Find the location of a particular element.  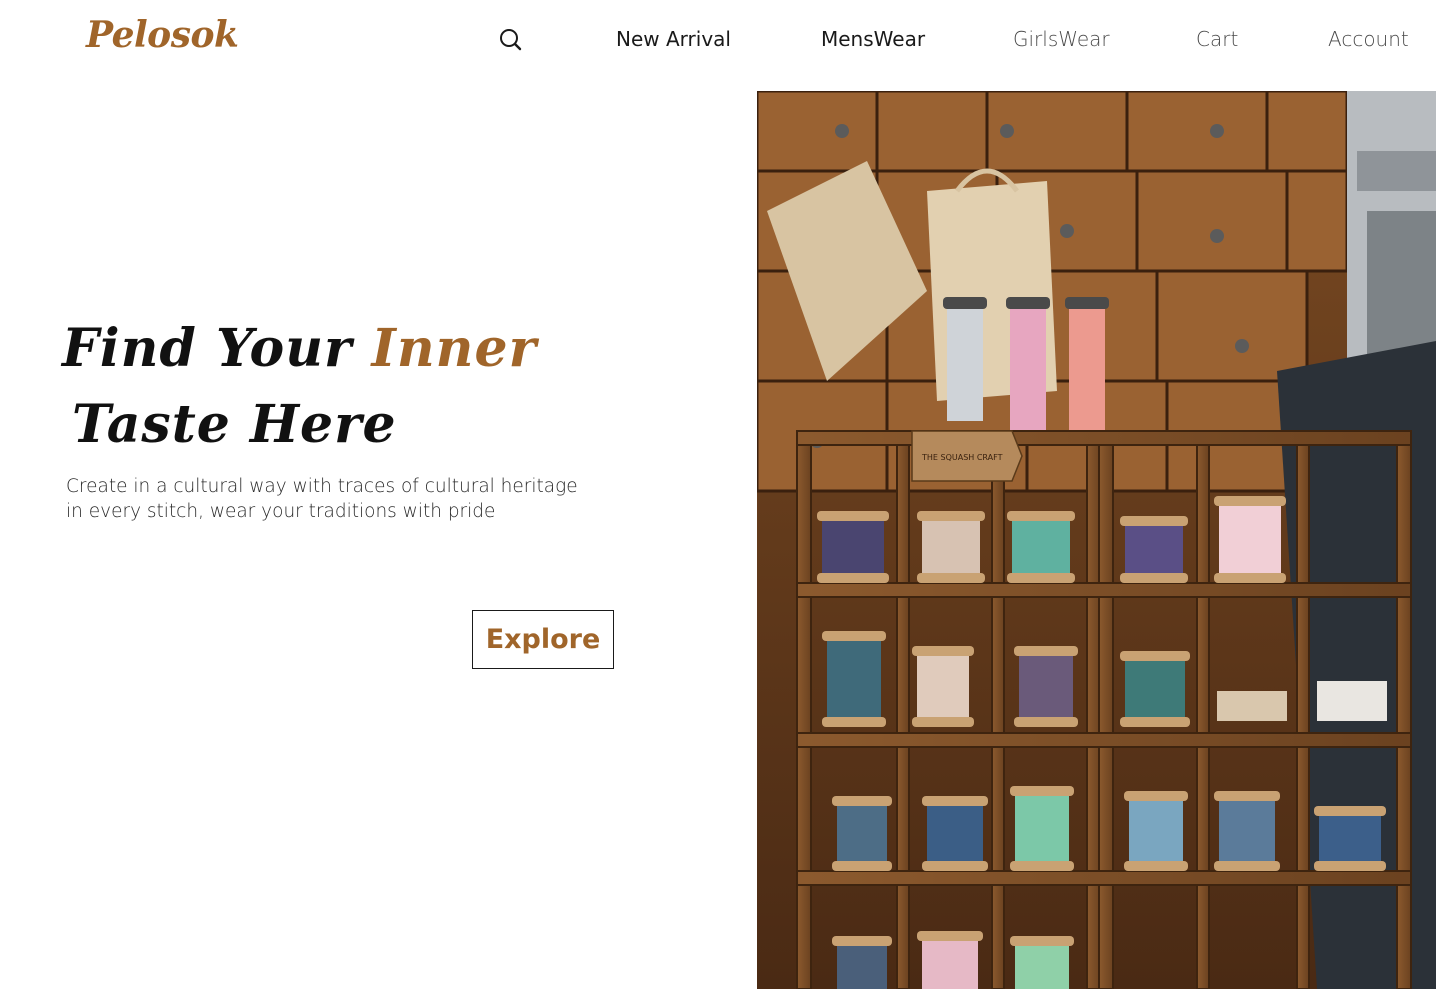

nav-new-arrival: New Arrival is located at coordinates (673, 39).